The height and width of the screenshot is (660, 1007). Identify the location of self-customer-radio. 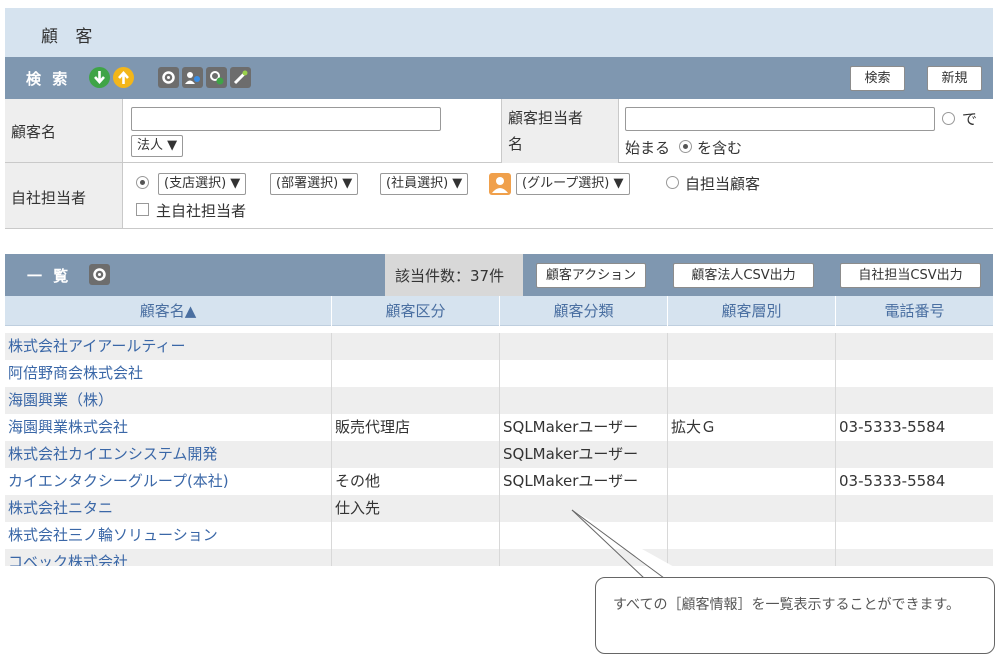
(672, 182).